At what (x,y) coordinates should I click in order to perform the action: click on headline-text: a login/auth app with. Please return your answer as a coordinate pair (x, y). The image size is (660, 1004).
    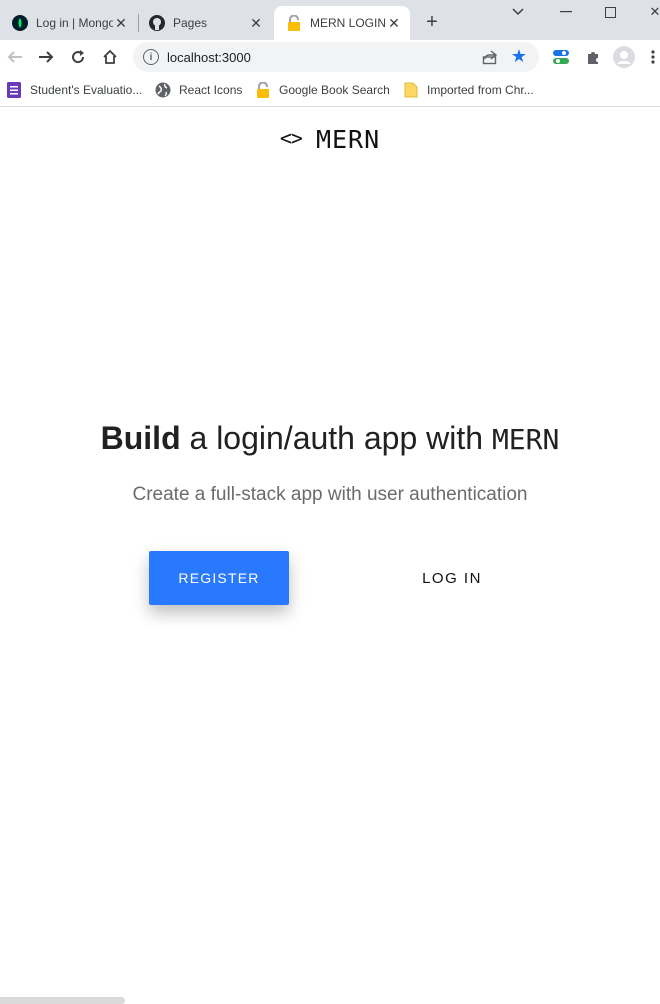
    Looking at the image, I should click on (336, 438).